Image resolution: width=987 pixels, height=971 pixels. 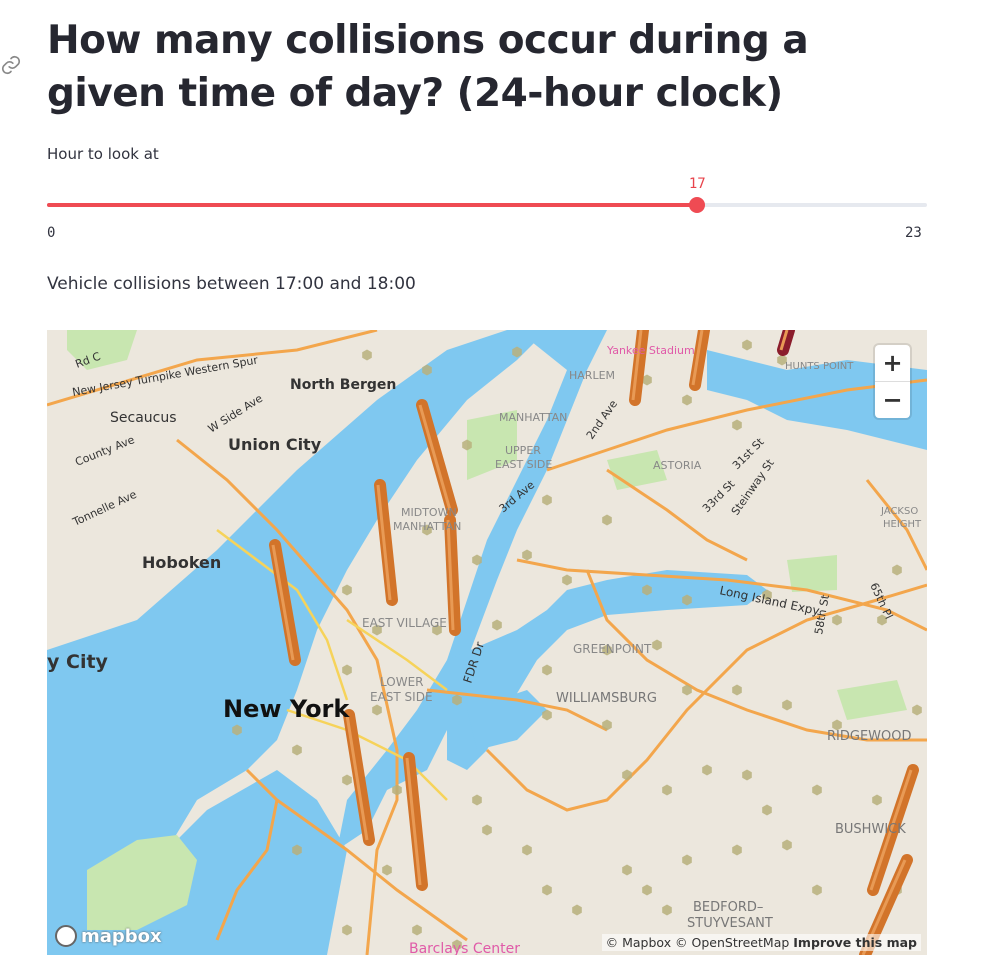 I want to click on hour-slider, so click(x=487, y=205).